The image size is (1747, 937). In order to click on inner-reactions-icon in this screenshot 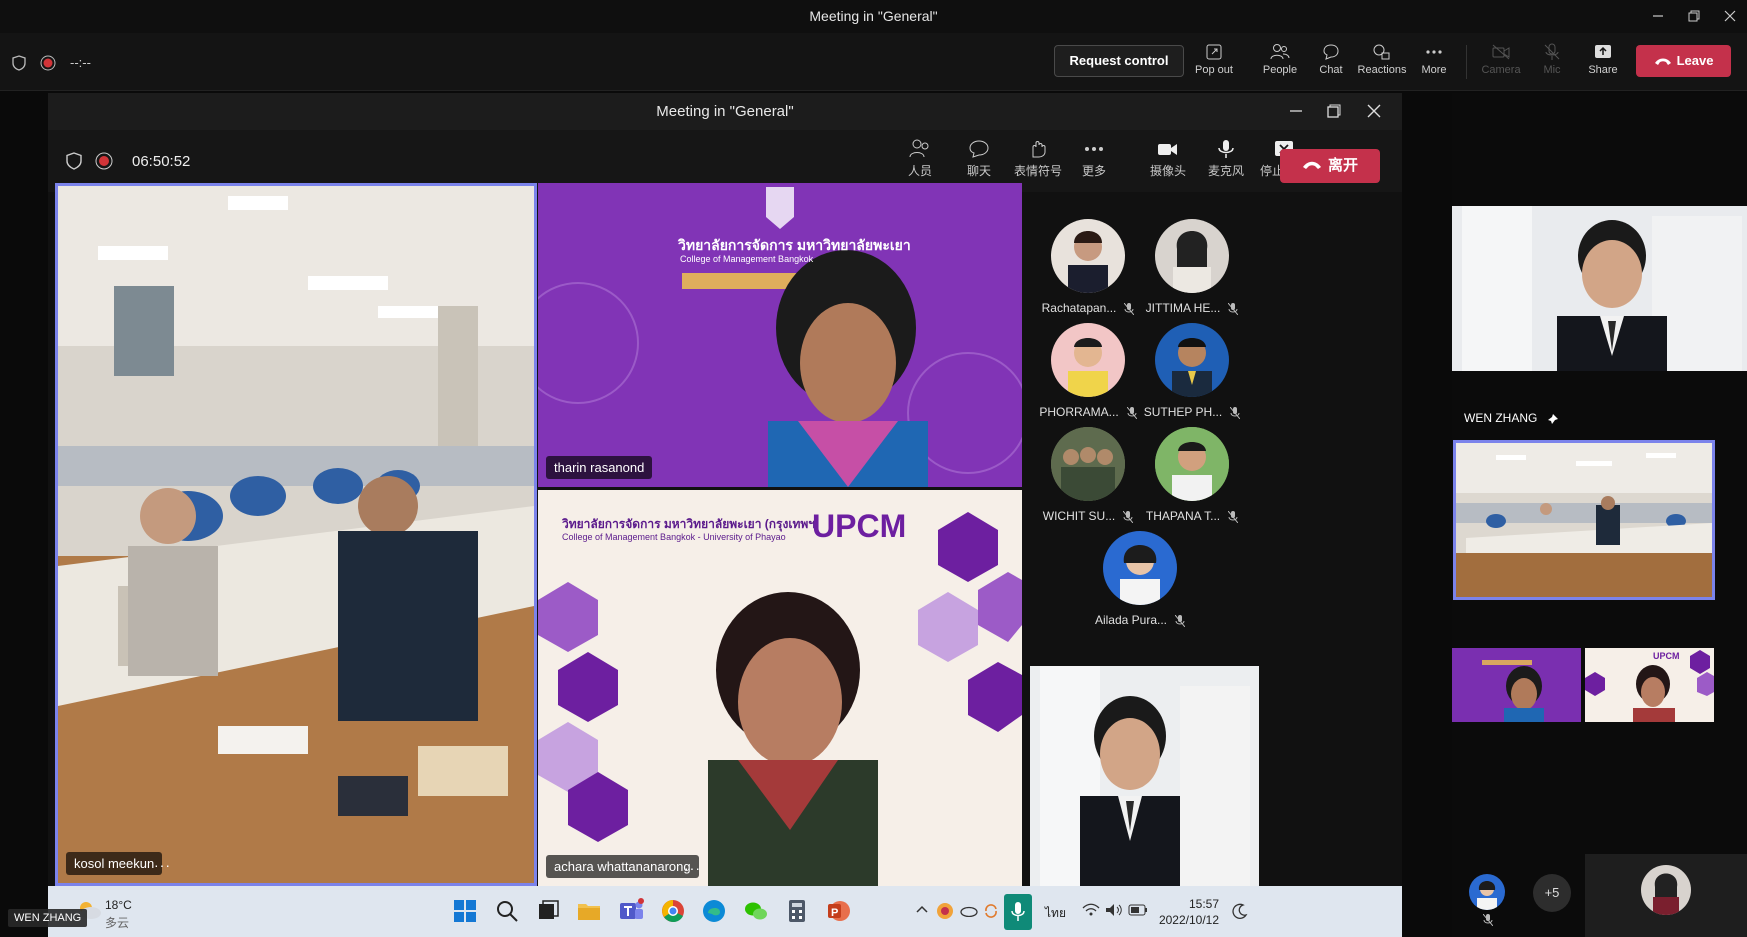, I will do `click(1039, 149)`.